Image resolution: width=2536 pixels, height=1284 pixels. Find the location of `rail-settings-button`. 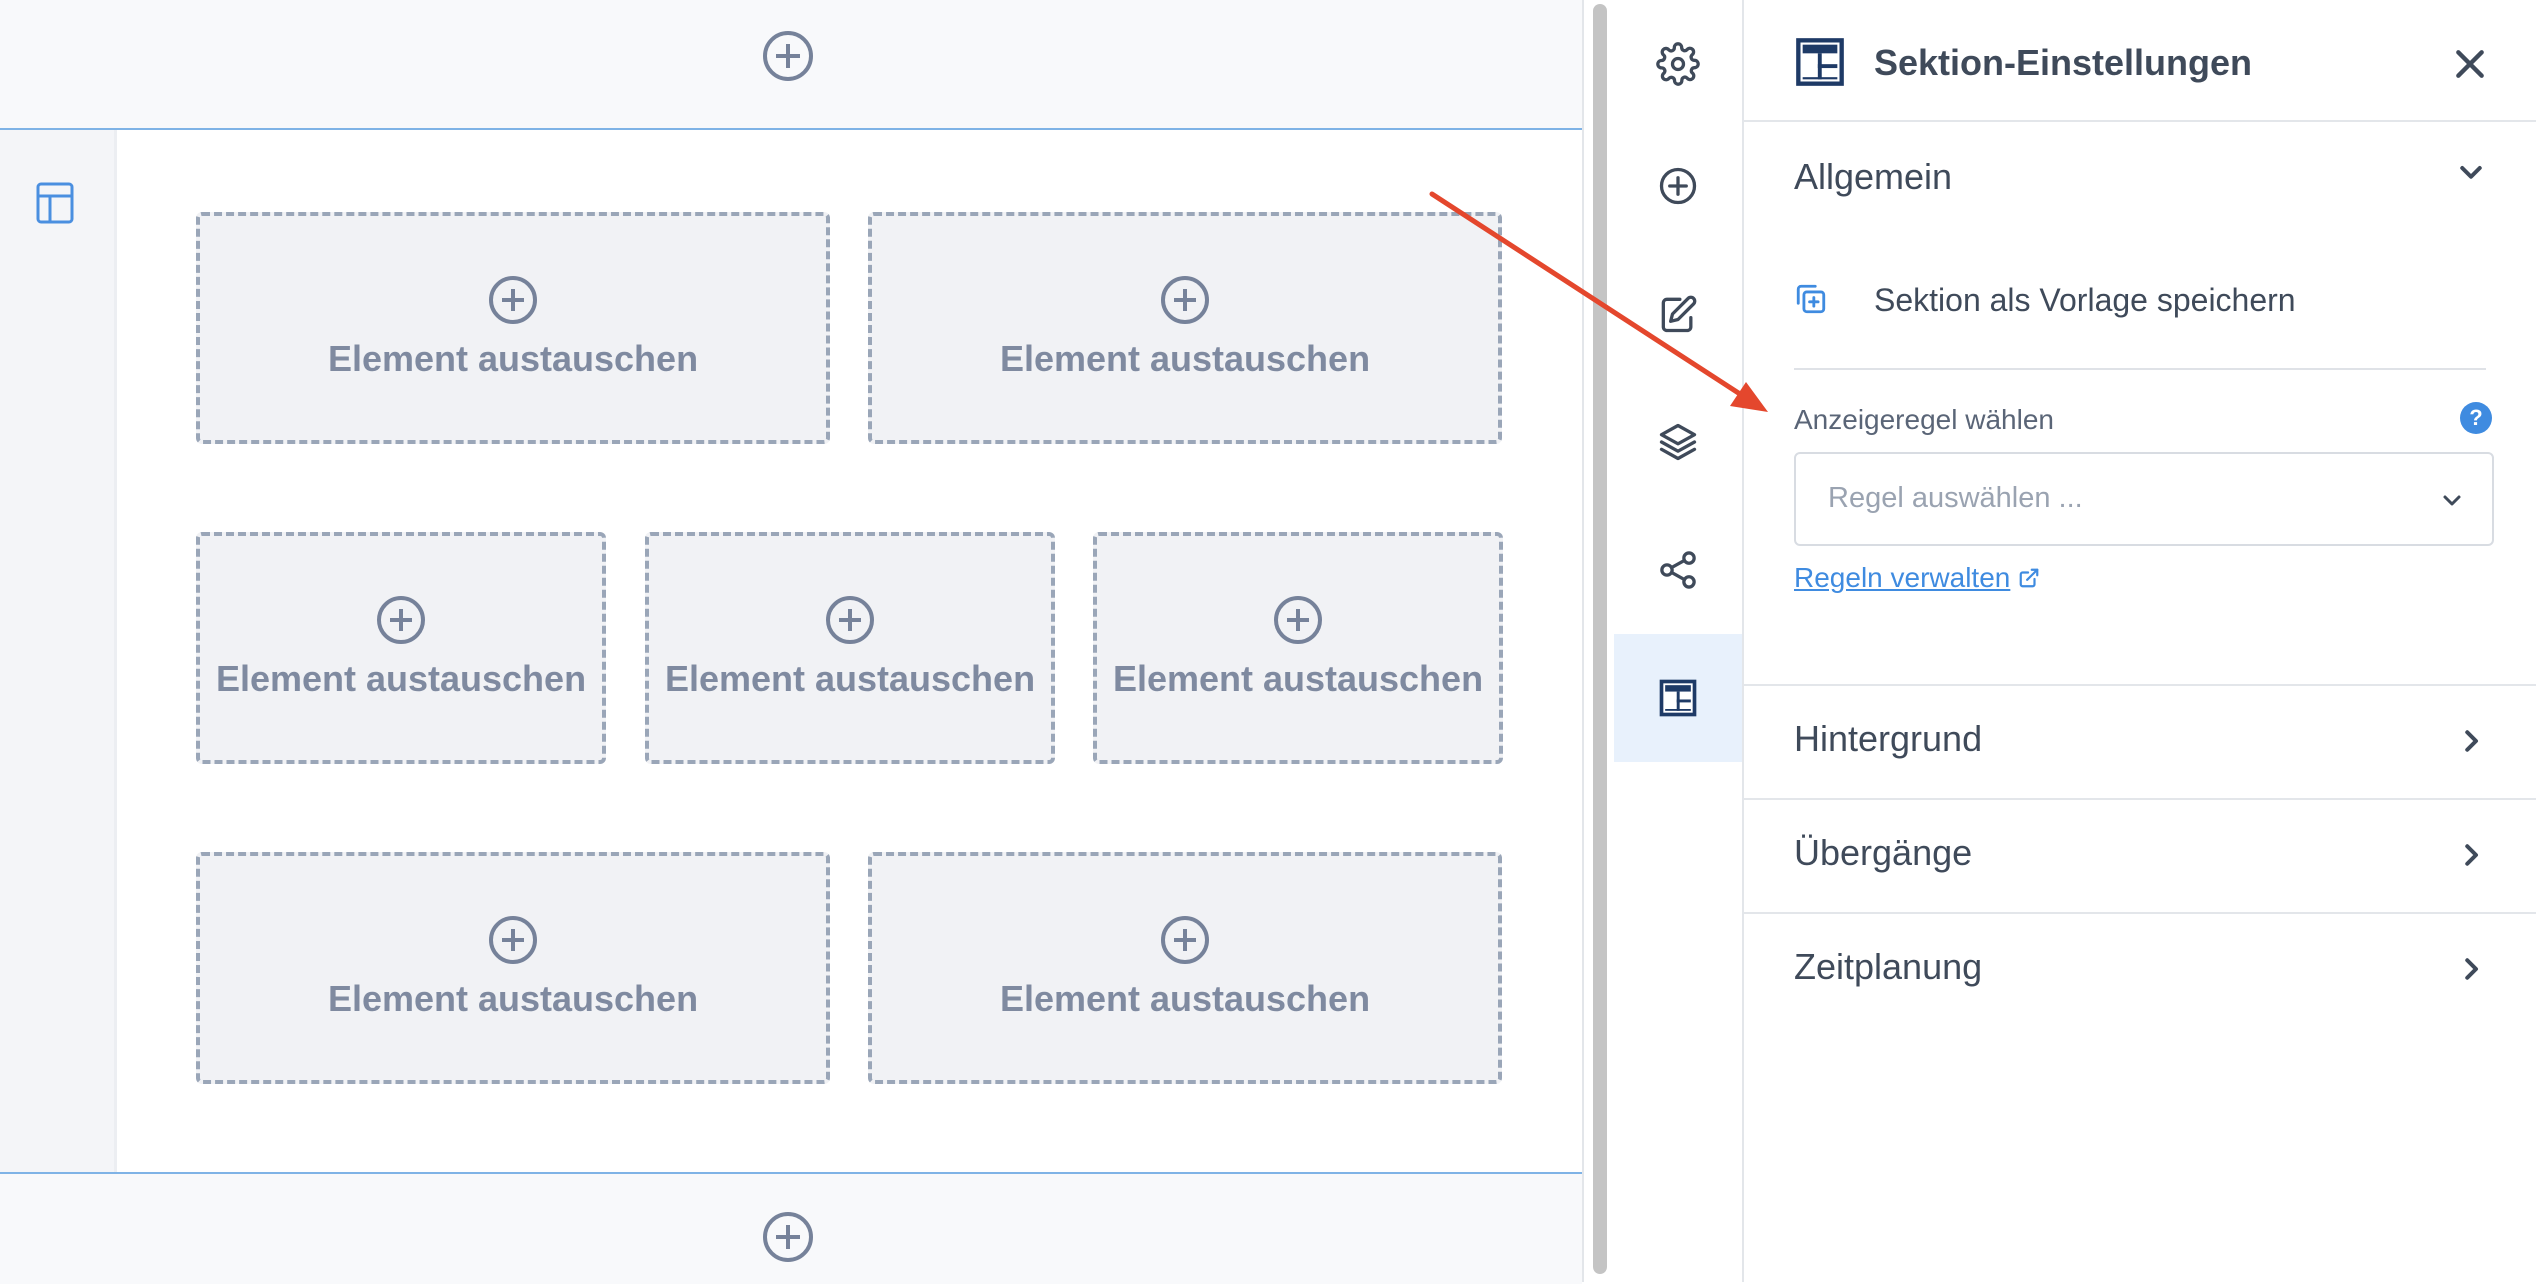

rail-settings-button is located at coordinates (1678, 64).